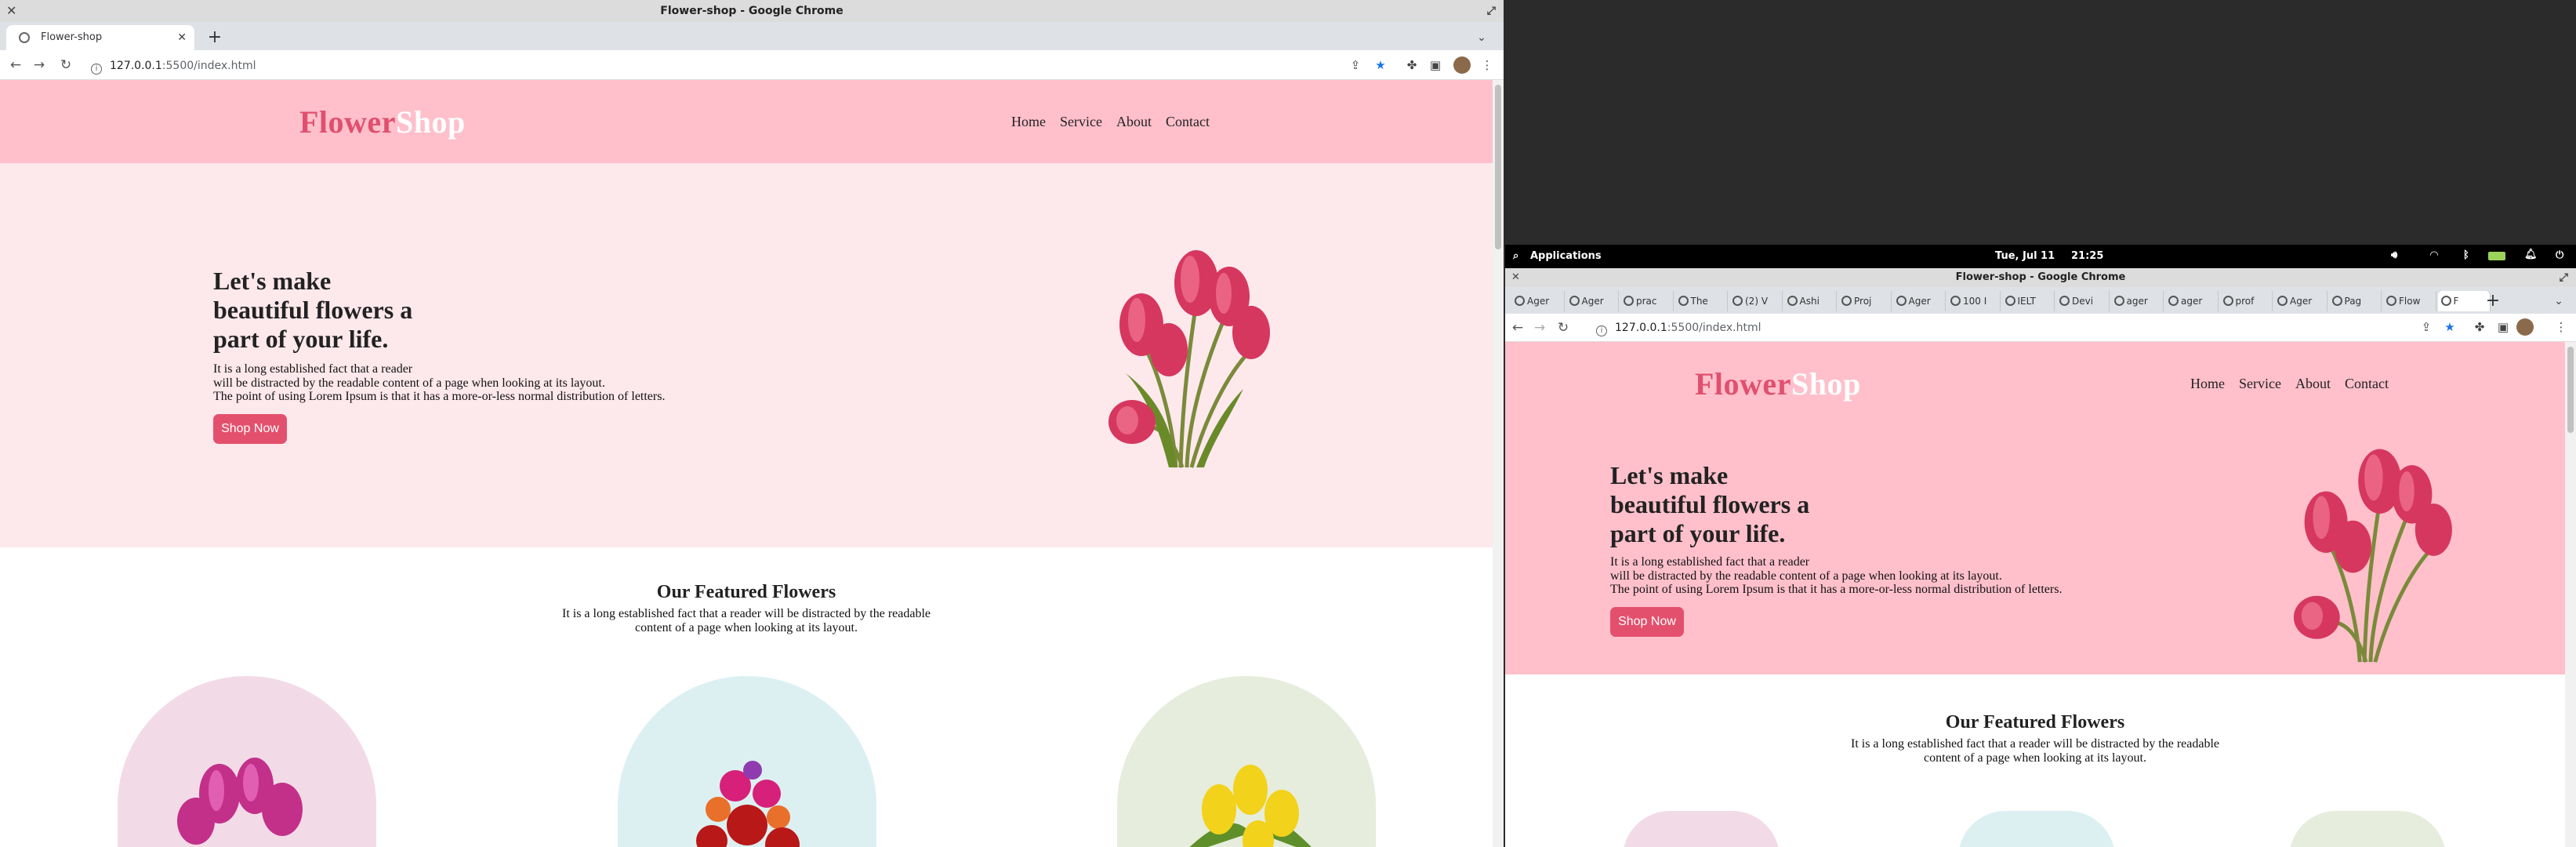 This screenshot has width=2576, height=847. What do you see at coordinates (1701, 829) in the screenshot?
I see `featured-card-pink` at bounding box center [1701, 829].